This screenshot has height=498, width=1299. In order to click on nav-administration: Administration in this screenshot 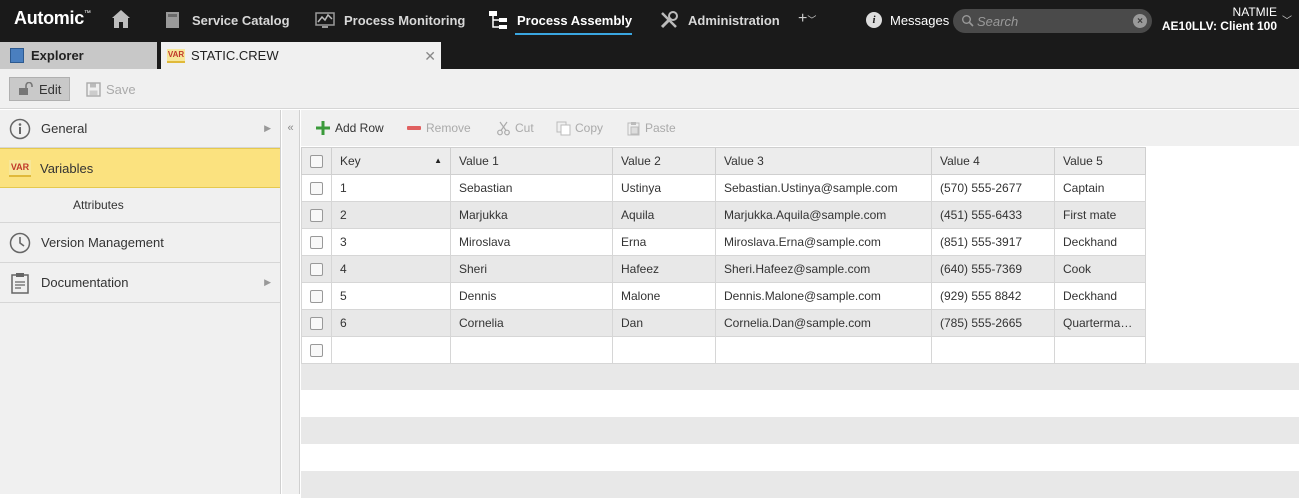, I will do `click(719, 20)`.